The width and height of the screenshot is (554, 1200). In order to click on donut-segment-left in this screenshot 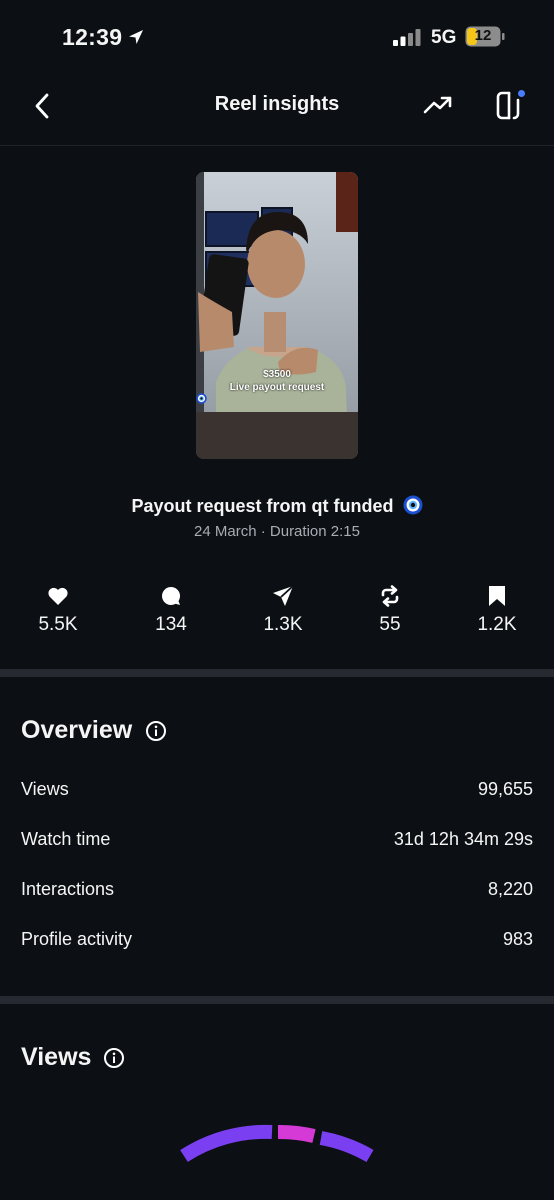, I will do `click(226, 1143)`.